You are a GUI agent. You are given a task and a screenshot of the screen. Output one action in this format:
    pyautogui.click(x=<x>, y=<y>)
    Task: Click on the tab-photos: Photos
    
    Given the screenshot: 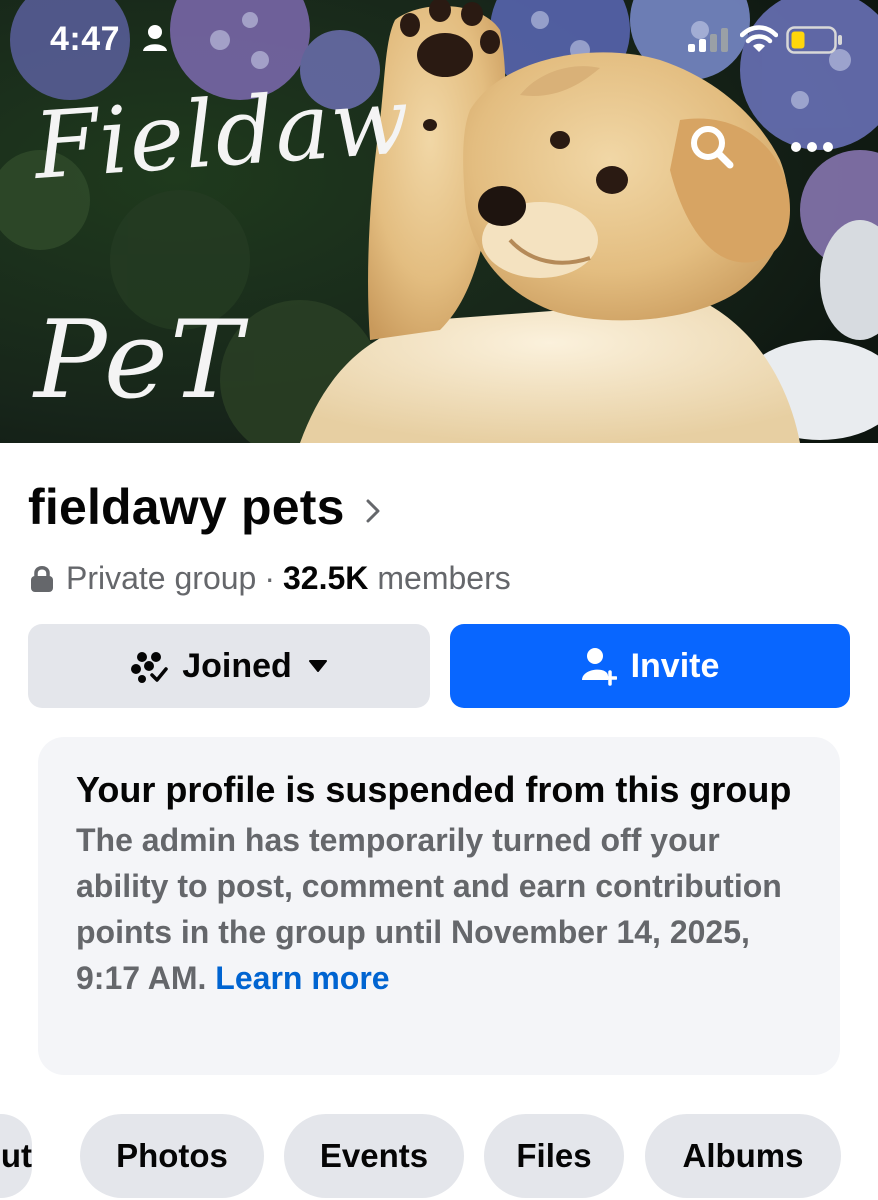 What is the action you would take?
    pyautogui.click(x=172, y=1156)
    